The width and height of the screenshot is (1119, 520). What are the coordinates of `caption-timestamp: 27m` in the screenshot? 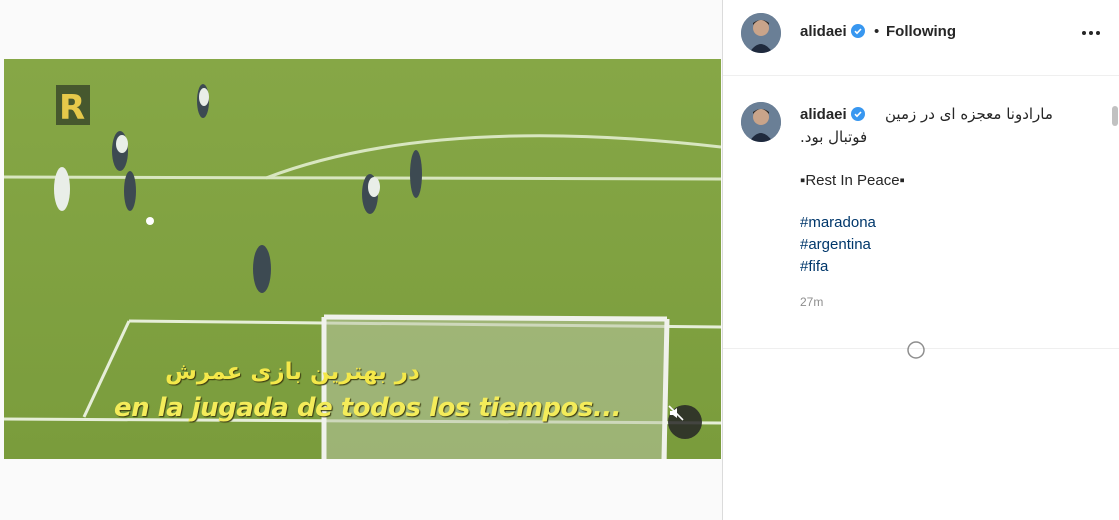 It's located at (812, 302).